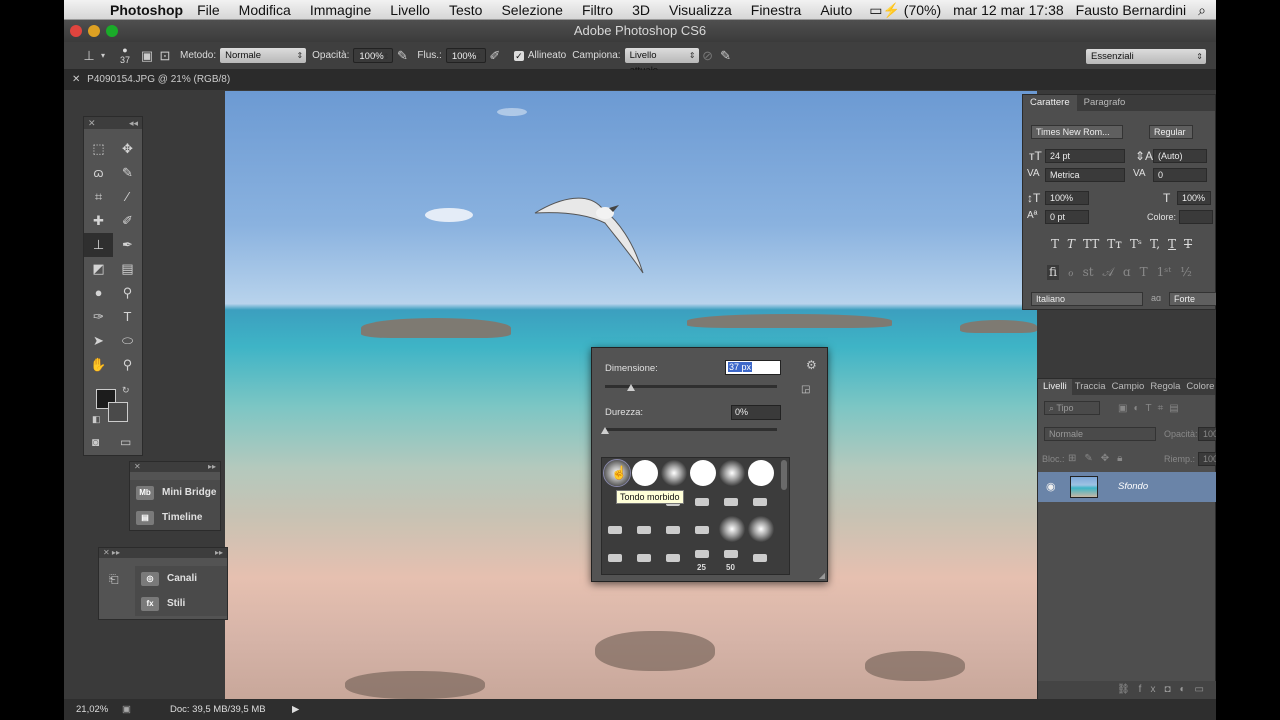 Image resolution: width=1280 pixels, height=720 pixels. What do you see at coordinates (1072, 408) in the screenshot?
I see `layer-filter-select: ⌕ Tipo` at bounding box center [1072, 408].